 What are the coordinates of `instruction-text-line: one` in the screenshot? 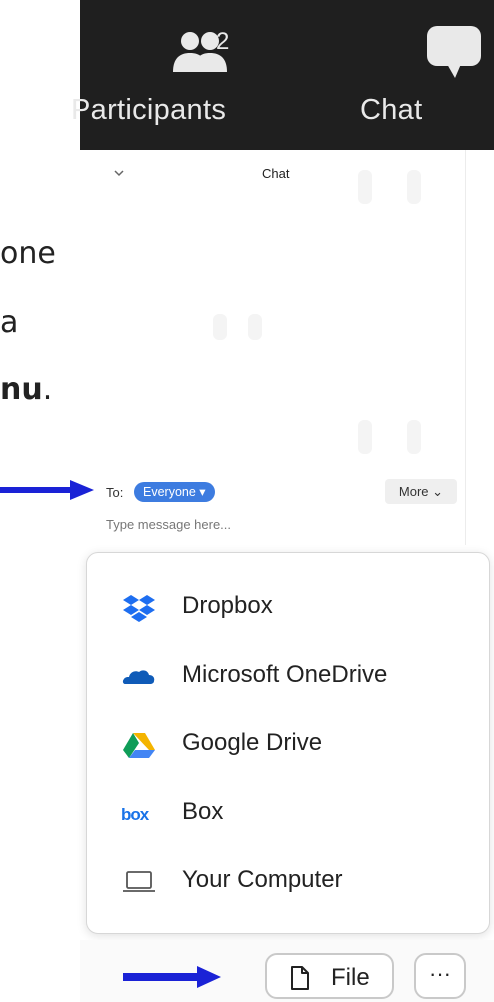 It's located at (28, 253).